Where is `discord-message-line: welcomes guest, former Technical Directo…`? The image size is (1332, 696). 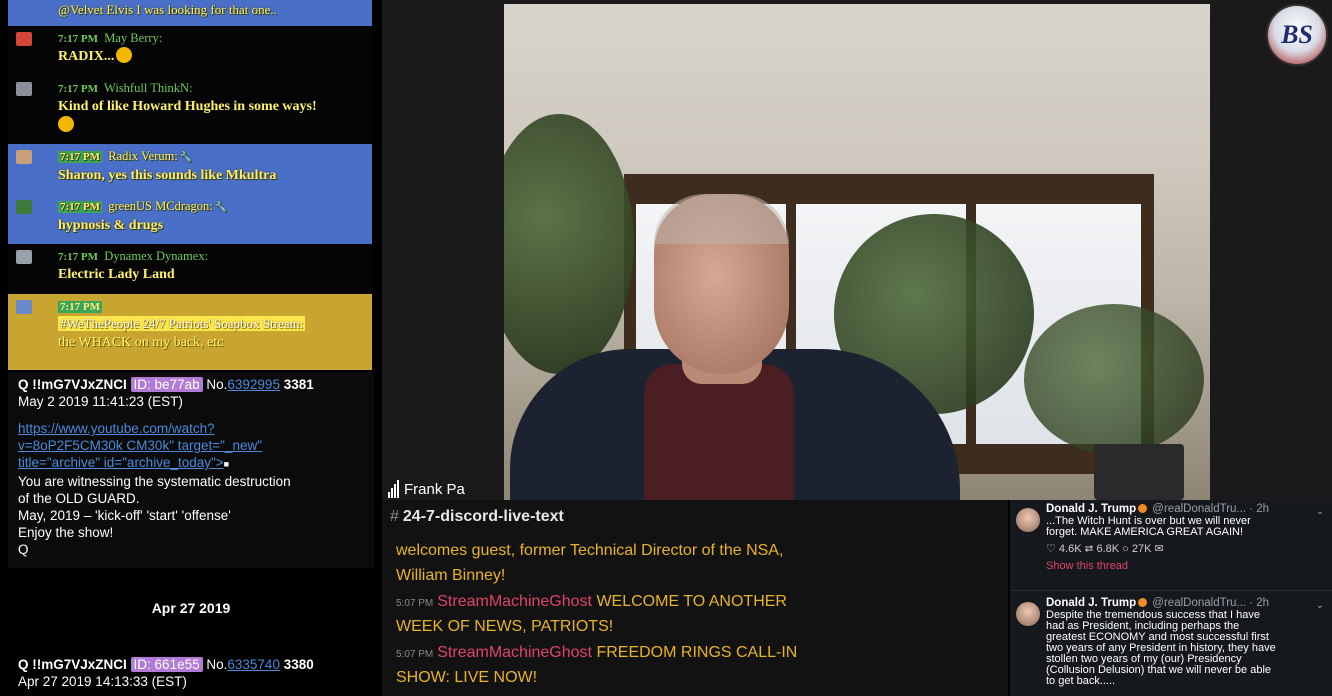
discord-message-line: welcomes guest, former Technical Directo… is located at coordinates (696, 550).